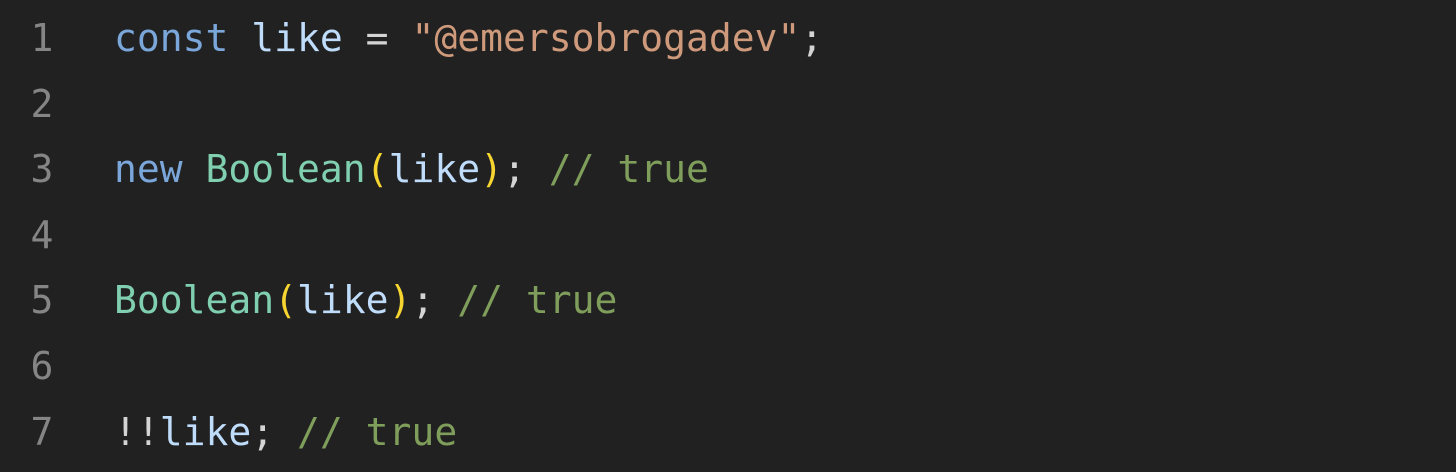 This screenshot has height=472, width=1456. Describe the element at coordinates (606, 38) in the screenshot. I see `code-token-str: "@emersobrogadev"` at that location.